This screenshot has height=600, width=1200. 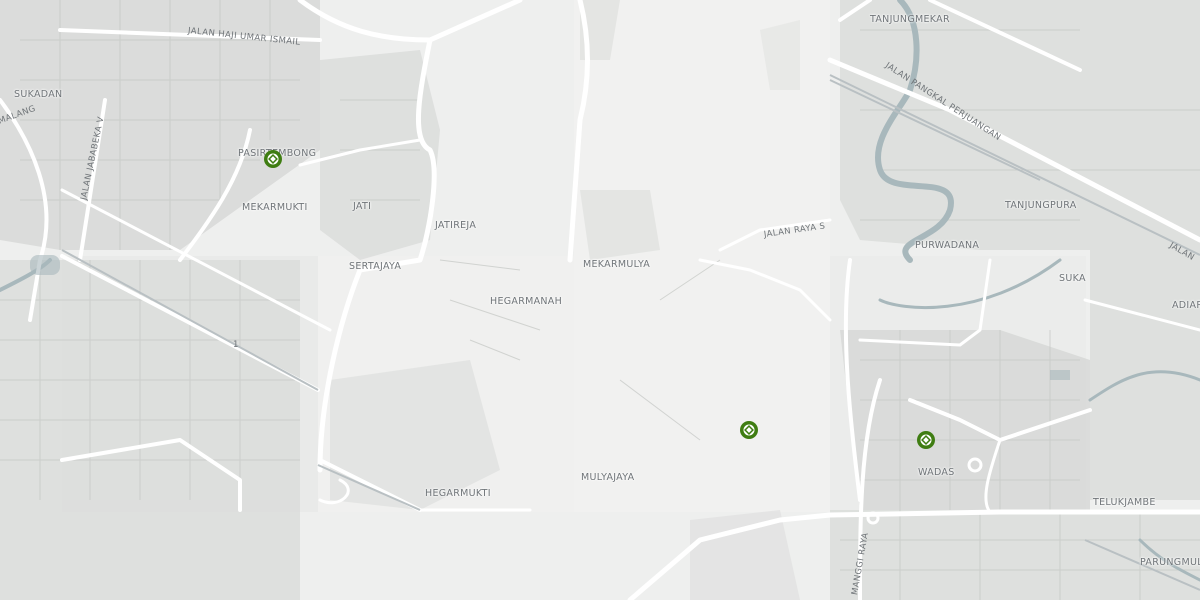 I want to click on place-label-parungmul: PARUNGMUL, so click(x=1170, y=562).